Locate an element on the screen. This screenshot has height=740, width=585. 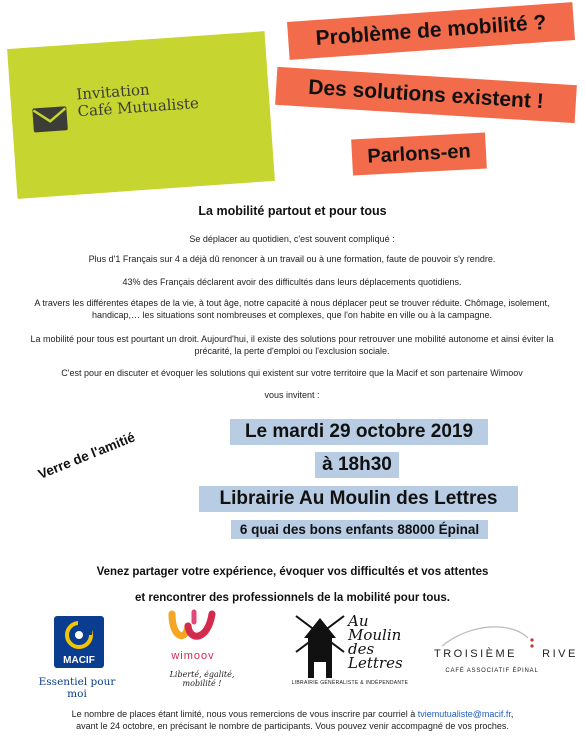
invitation-label: Invitation Café Mutualiste is located at coordinates (138, 99).